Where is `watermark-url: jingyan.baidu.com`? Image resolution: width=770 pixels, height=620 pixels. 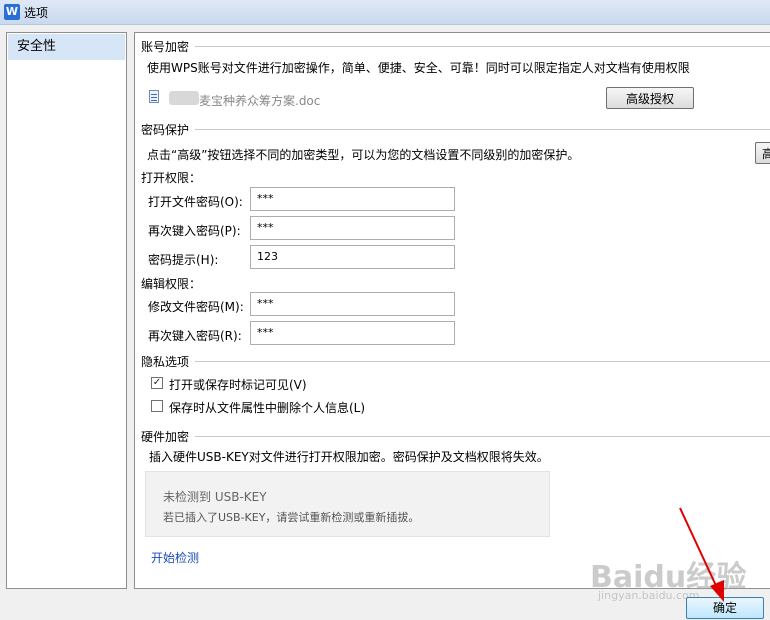
watermark-url: jingyan.baidu.com is located at coordinates (649, 595).